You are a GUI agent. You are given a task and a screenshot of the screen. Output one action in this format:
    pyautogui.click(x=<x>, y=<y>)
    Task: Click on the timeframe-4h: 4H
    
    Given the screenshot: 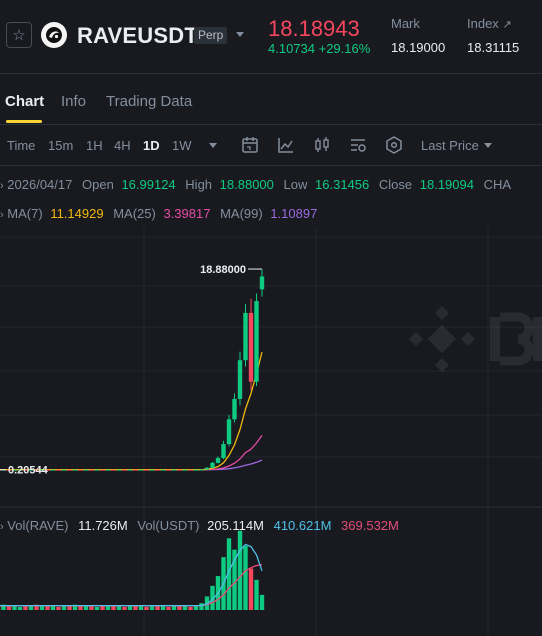 What is the action you would take?
    pyautogui.click(x=122, y=145)
    